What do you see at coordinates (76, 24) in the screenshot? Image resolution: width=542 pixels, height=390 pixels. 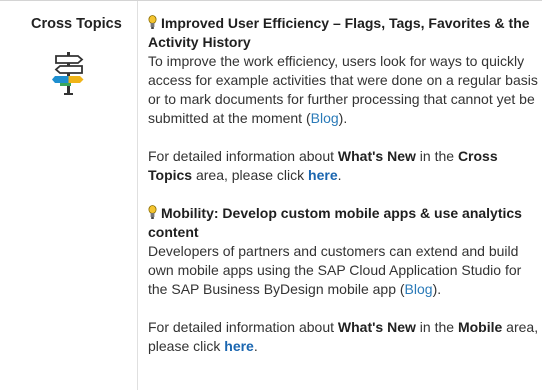 I see `topic-label: Cross Topics` at bounding box center [76, 24].